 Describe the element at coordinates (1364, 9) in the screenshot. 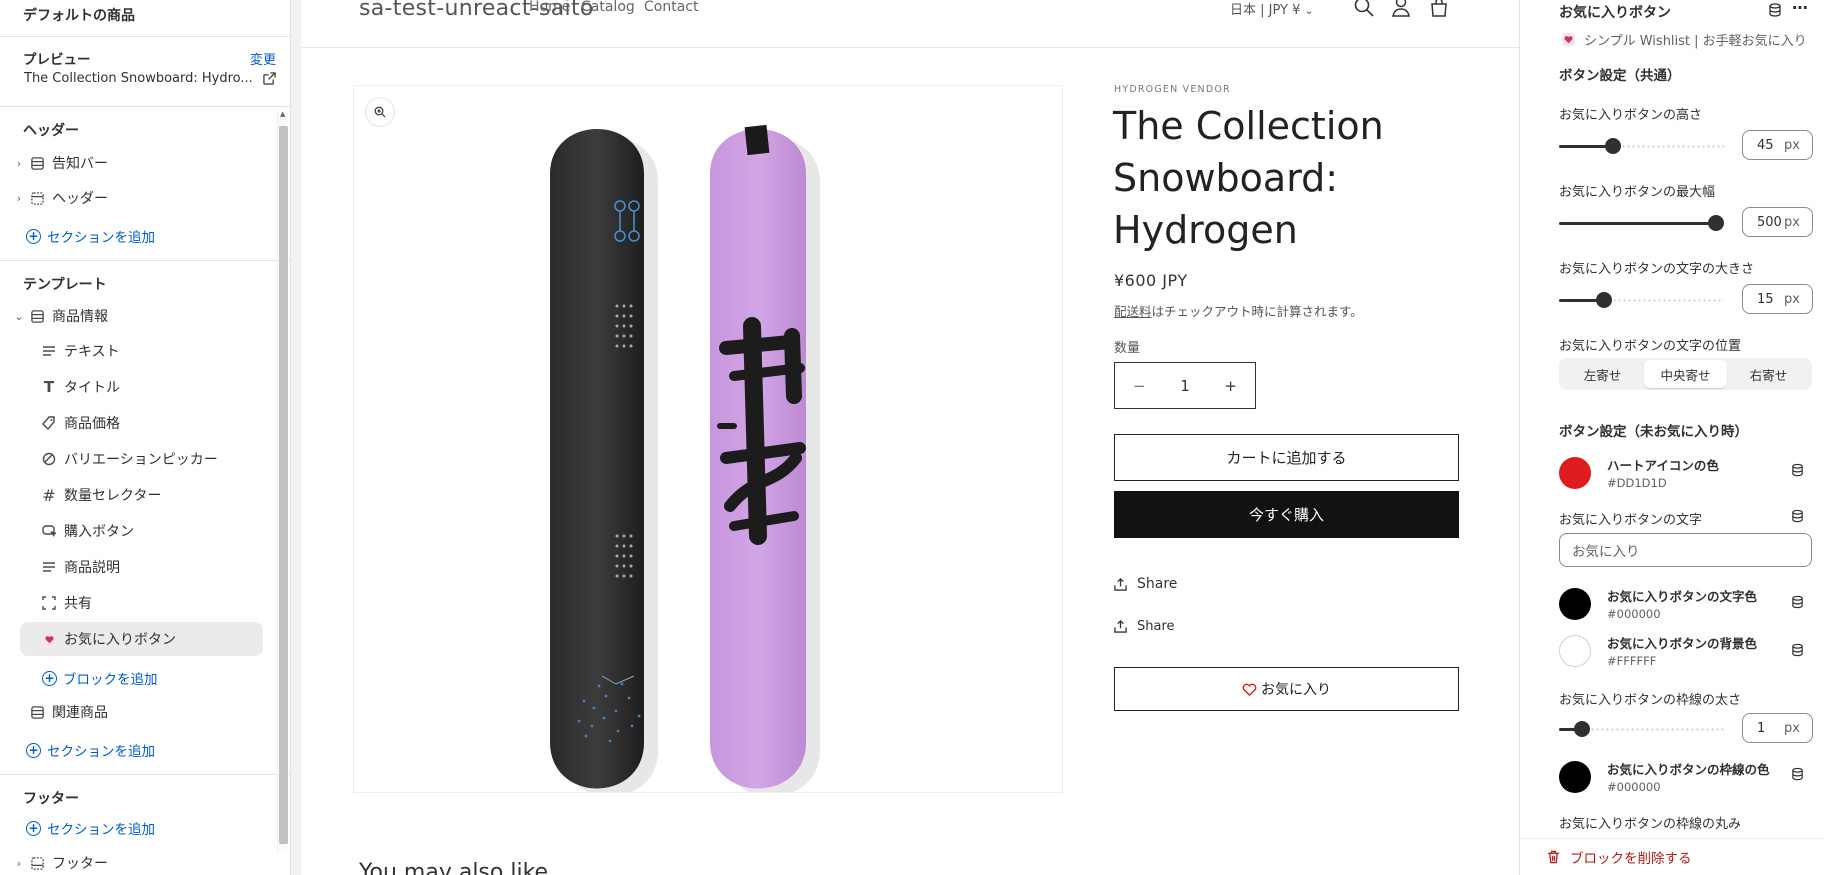

I see `search-icon` at that location.